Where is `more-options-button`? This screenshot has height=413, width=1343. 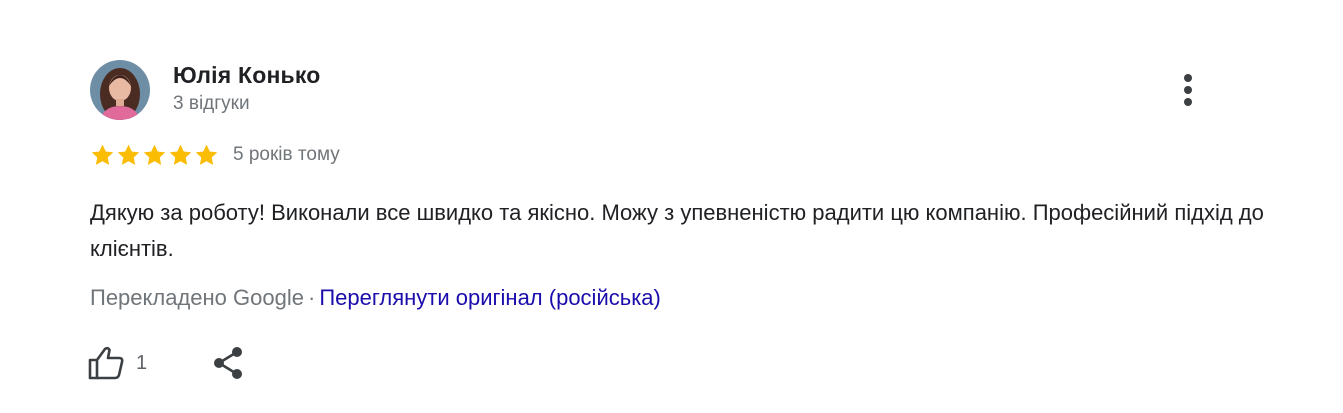 more-options-button is located at coordinates (1188, 90).